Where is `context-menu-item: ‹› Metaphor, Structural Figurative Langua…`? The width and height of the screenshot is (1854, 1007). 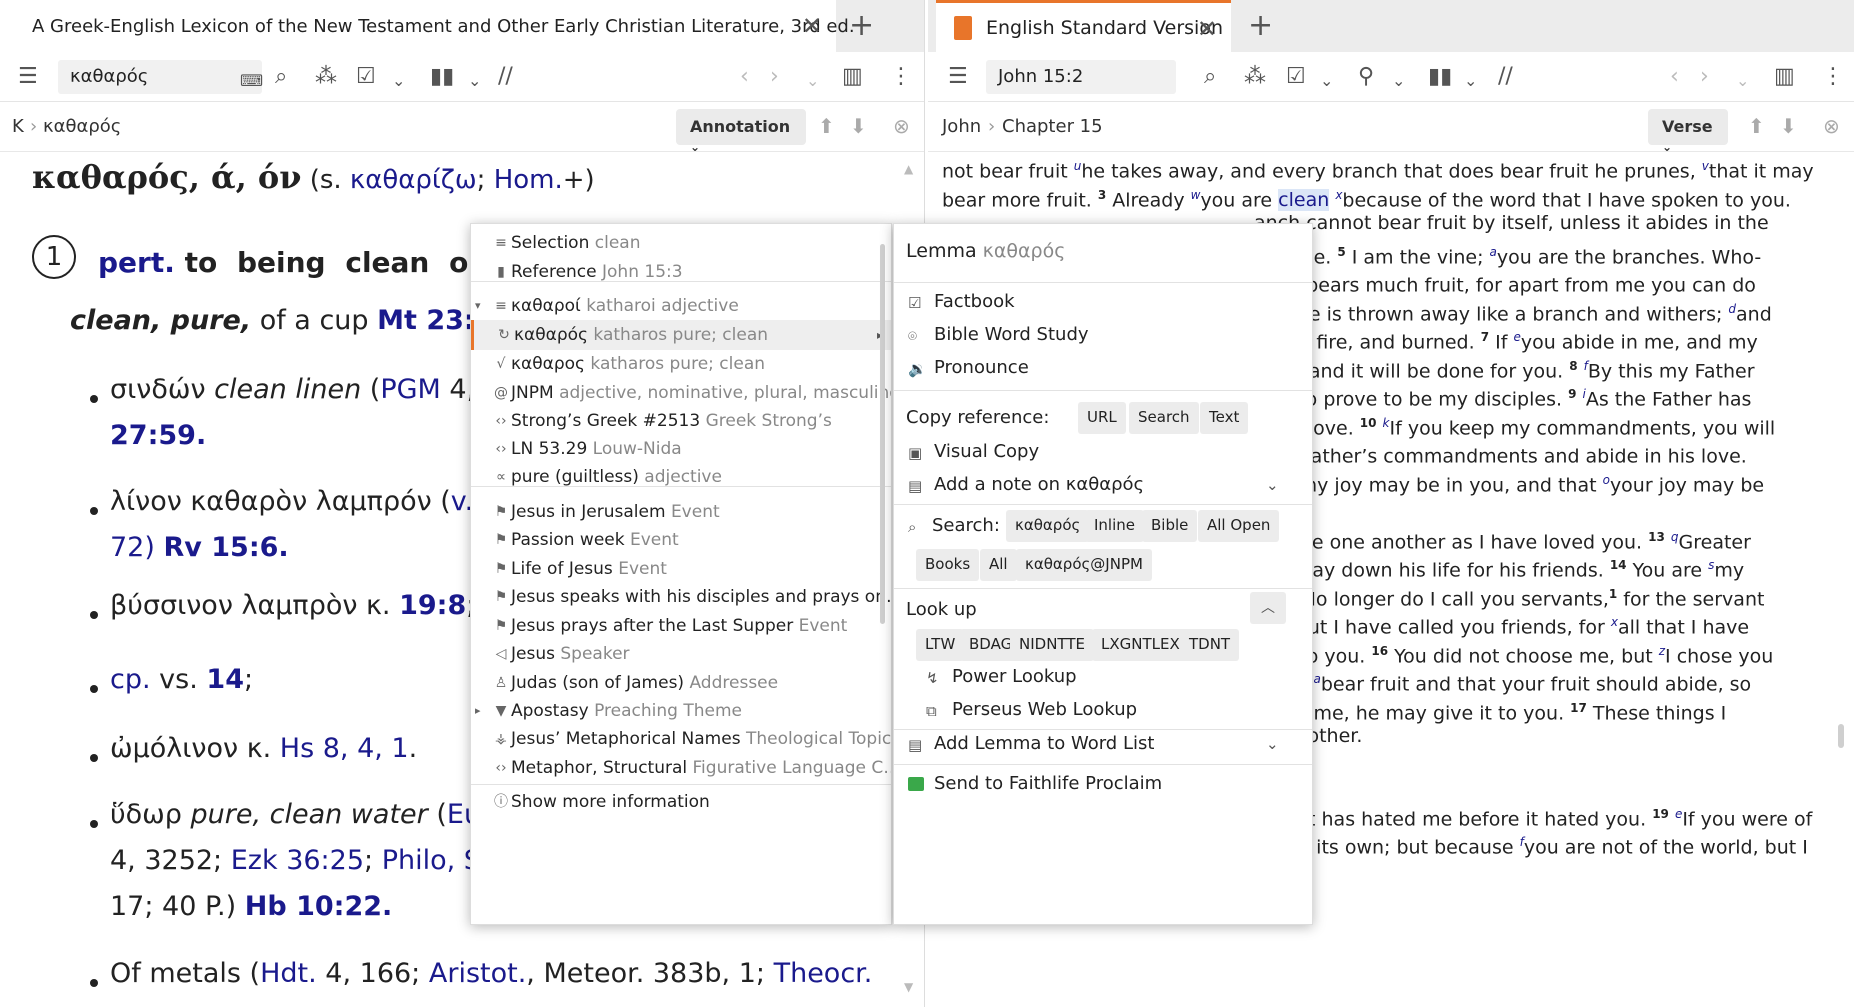
context-menu-item: ‹› Metaphor, Structural Figurative Langua… is located at coordinates (681, 768).